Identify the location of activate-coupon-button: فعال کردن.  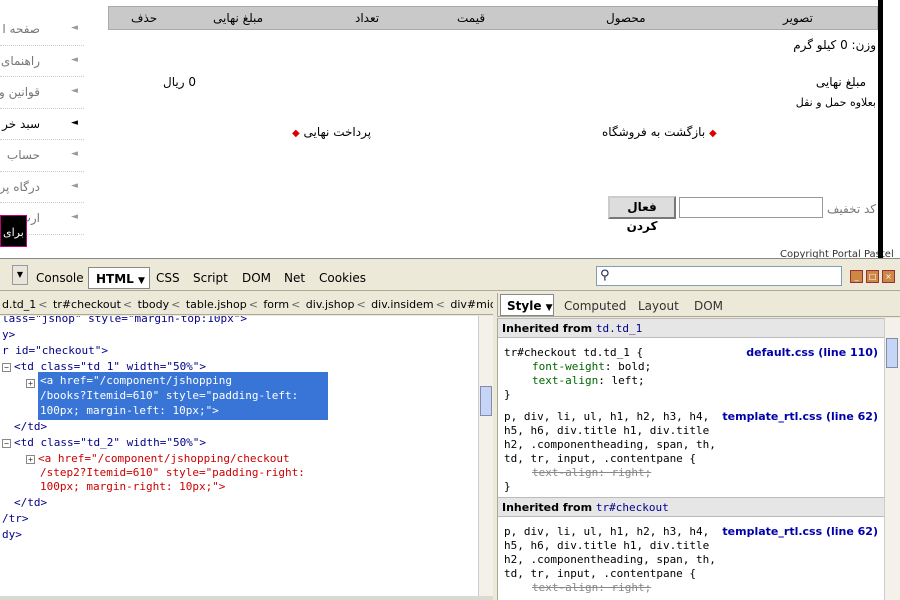
(642, 214).